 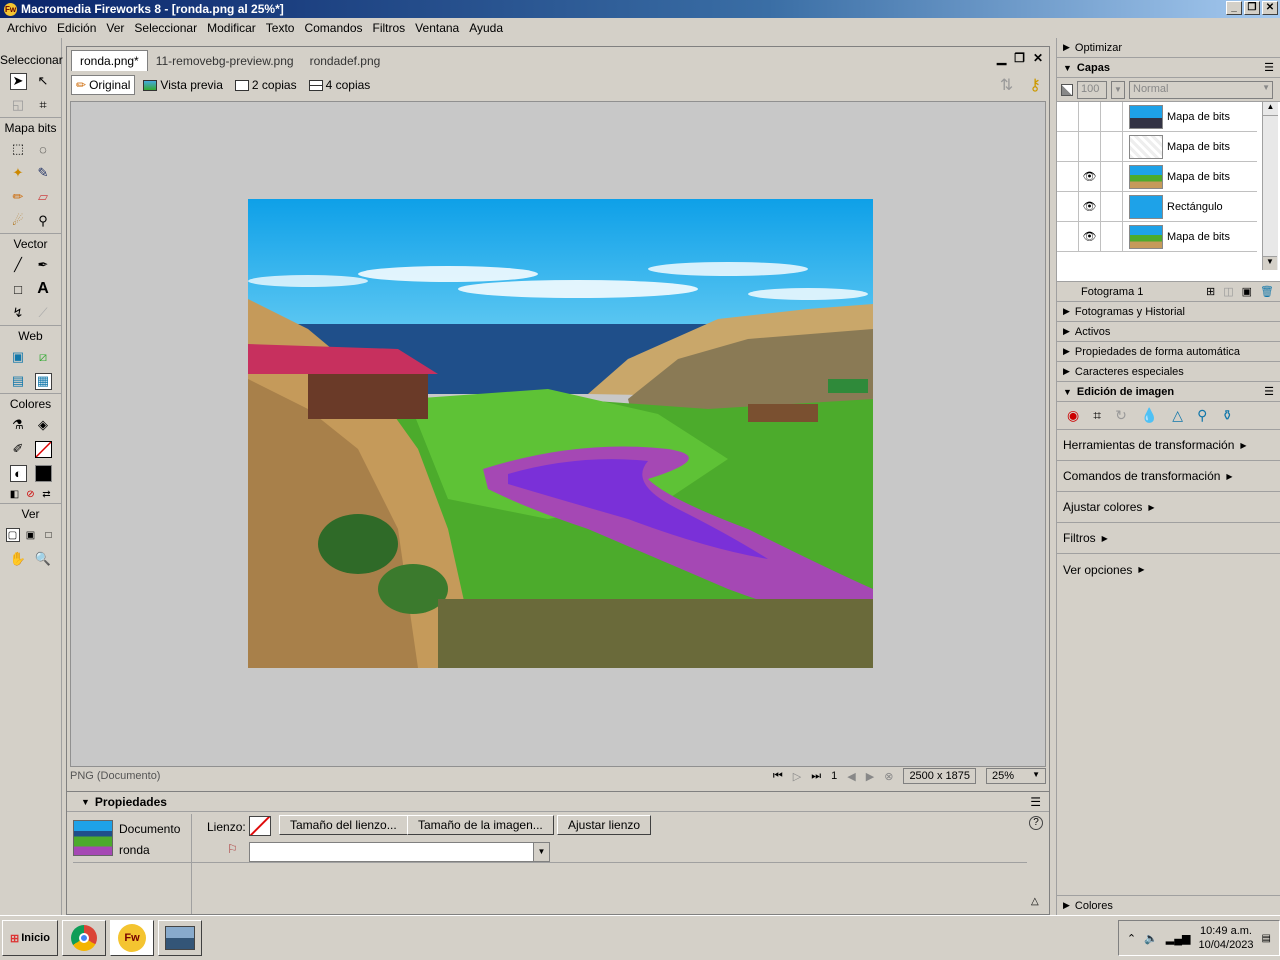 I want to click on menu-ayuda: Ayuda, so click(x=486, y=28).